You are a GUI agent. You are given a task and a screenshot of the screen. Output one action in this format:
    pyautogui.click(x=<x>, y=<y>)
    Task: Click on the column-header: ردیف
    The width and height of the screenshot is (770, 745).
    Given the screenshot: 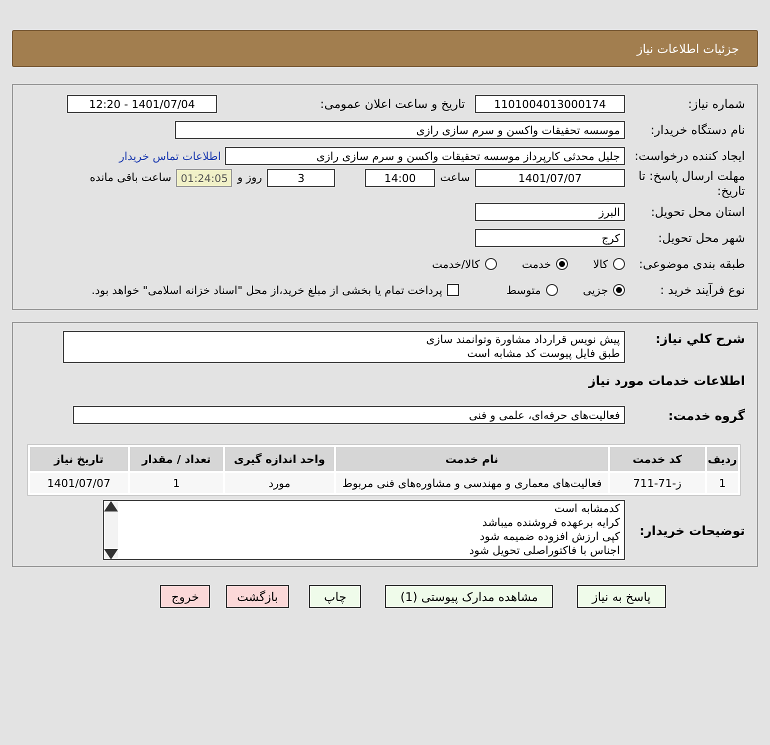 What is the action you would take?
    pyautogui.click(x=722, y=459)
    